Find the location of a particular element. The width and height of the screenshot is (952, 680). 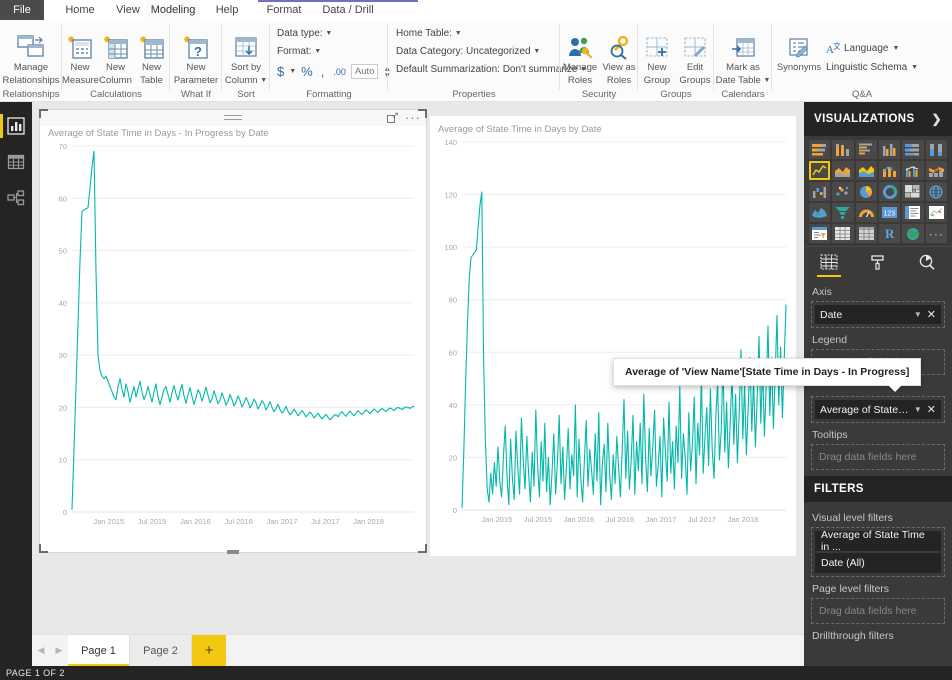

new-table-button: ✹ New Table is located at coordinates (151, 55).